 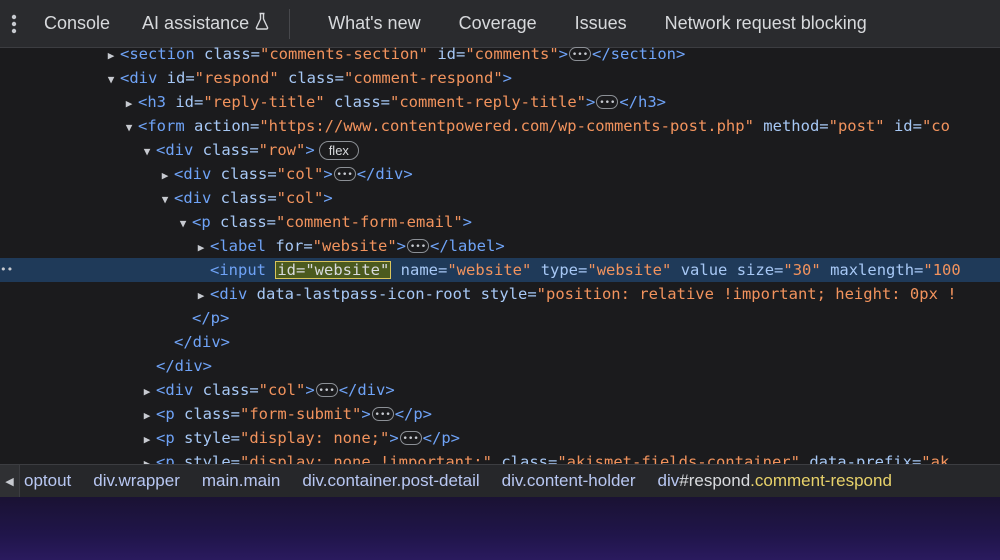 What do you see at coordinates (564, 270) in the screenshot?
I see `attr-name: type=` at bounding box center [564, 270].